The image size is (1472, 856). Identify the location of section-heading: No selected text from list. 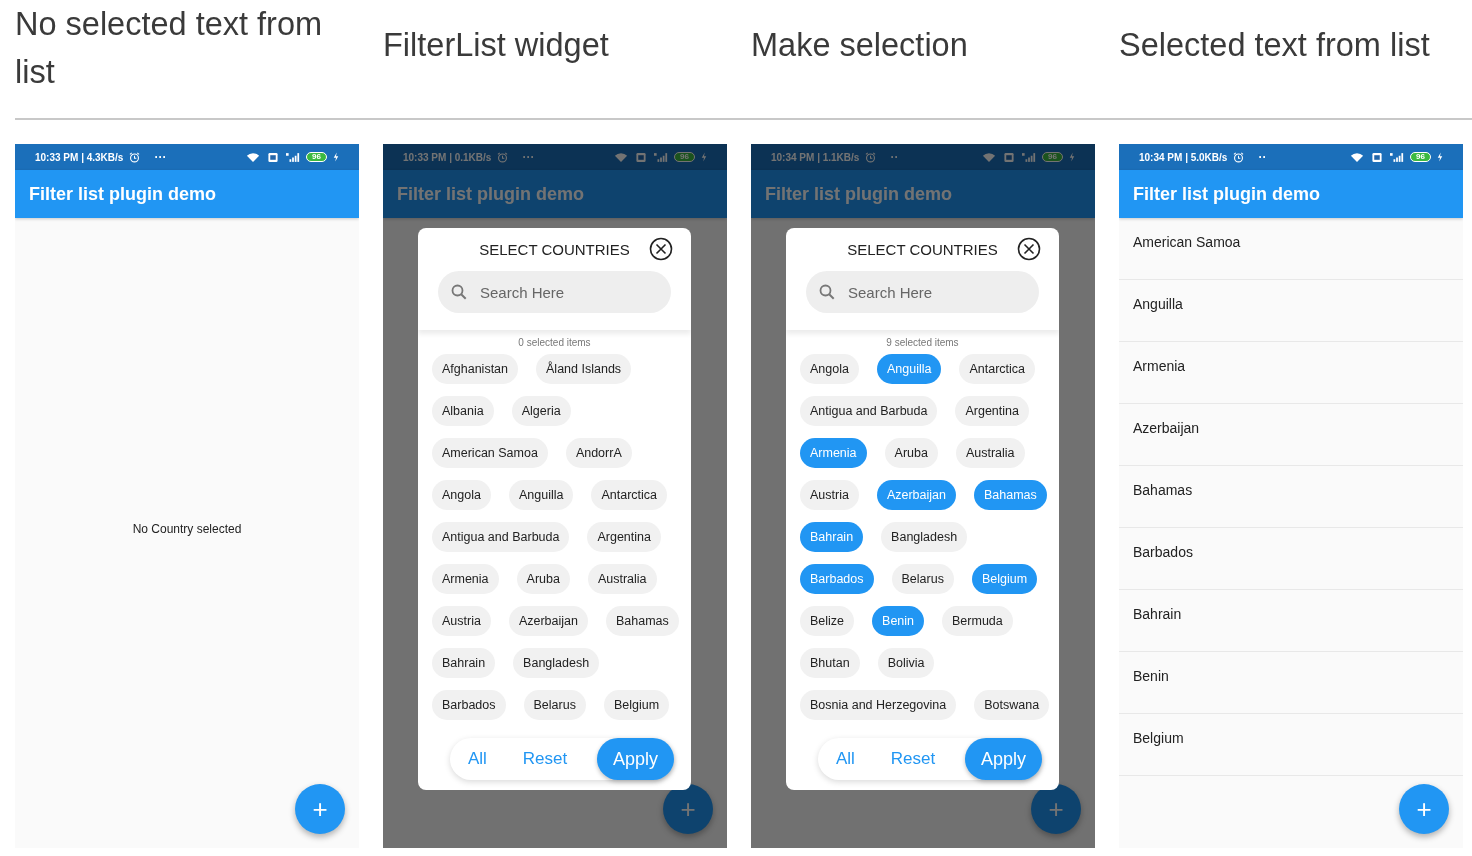
(169, 48).